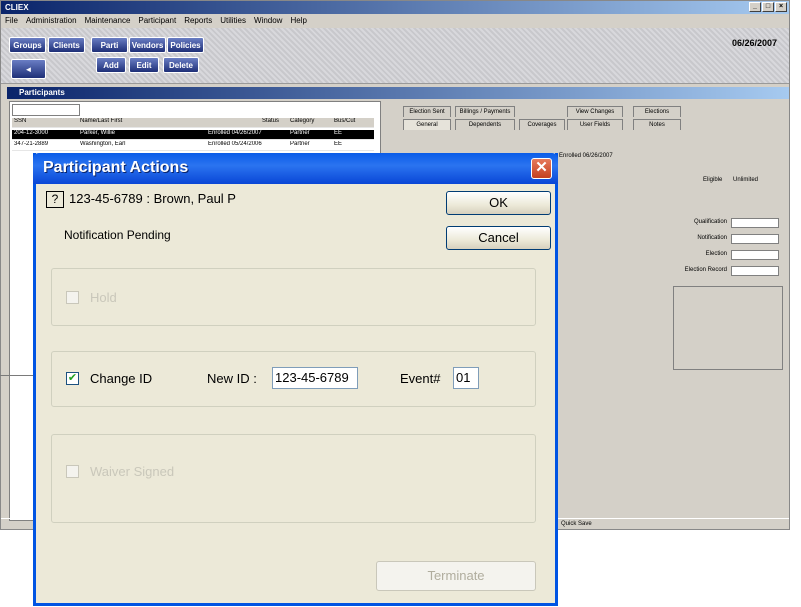  What do you see at coordinates (72, 471) in the screenshot?
I see `waiver-signed-checkbox` at bounding box center [72, 471].